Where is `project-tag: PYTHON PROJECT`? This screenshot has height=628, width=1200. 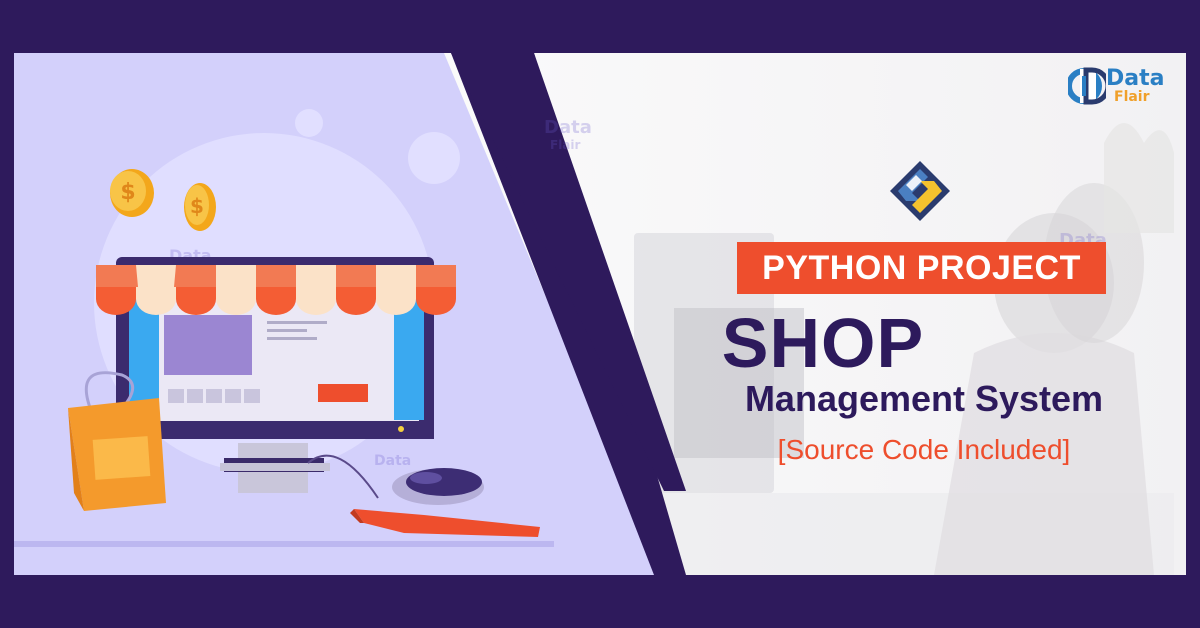
project-tag: PYTHON PROJECT is located at coordinates (921, 268).